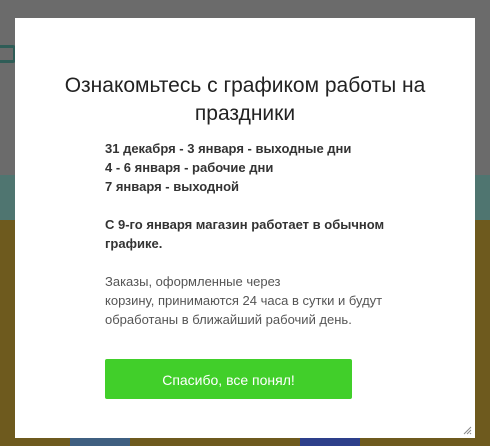 The width and height of the screenshot is (490, 446). I want to click on schedule-line: 31 декабря - 3 января - выходные дни, so click(228, 148).